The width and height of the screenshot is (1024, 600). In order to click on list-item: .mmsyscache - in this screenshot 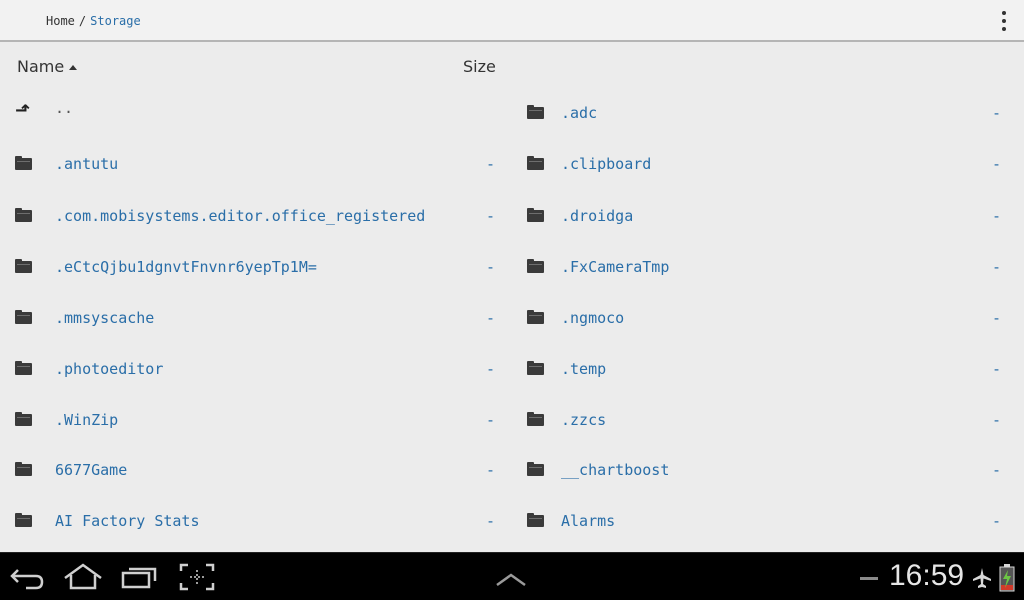, I will do `click(253, 318)`.